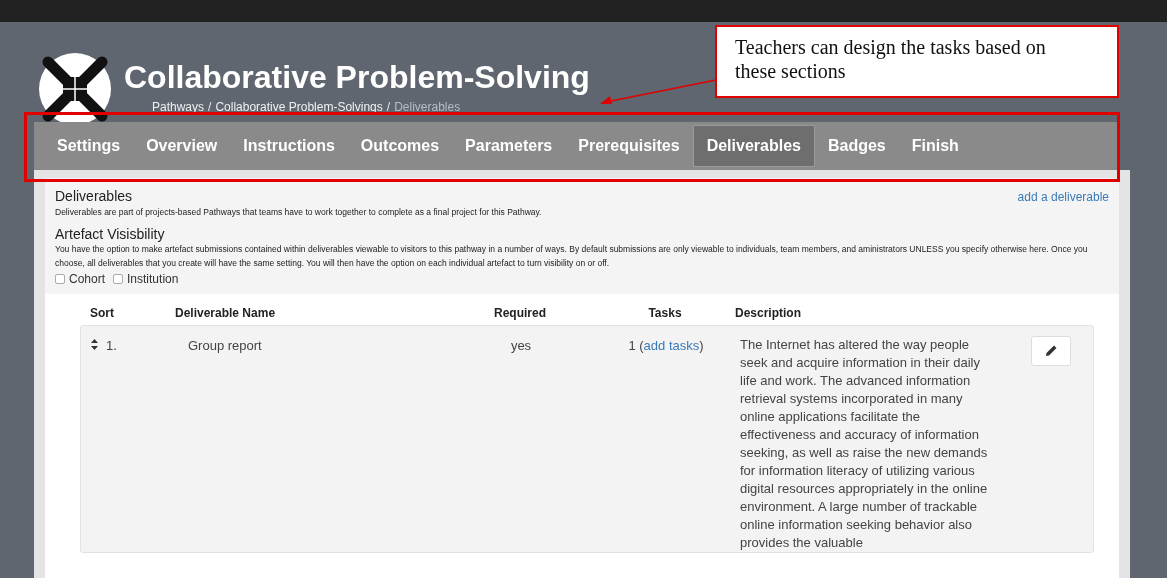  What do you see at coordinates (110, 234) in the screenshot?
I see `section-title: Artefact Visisbility` at bounding box center [110, 234].